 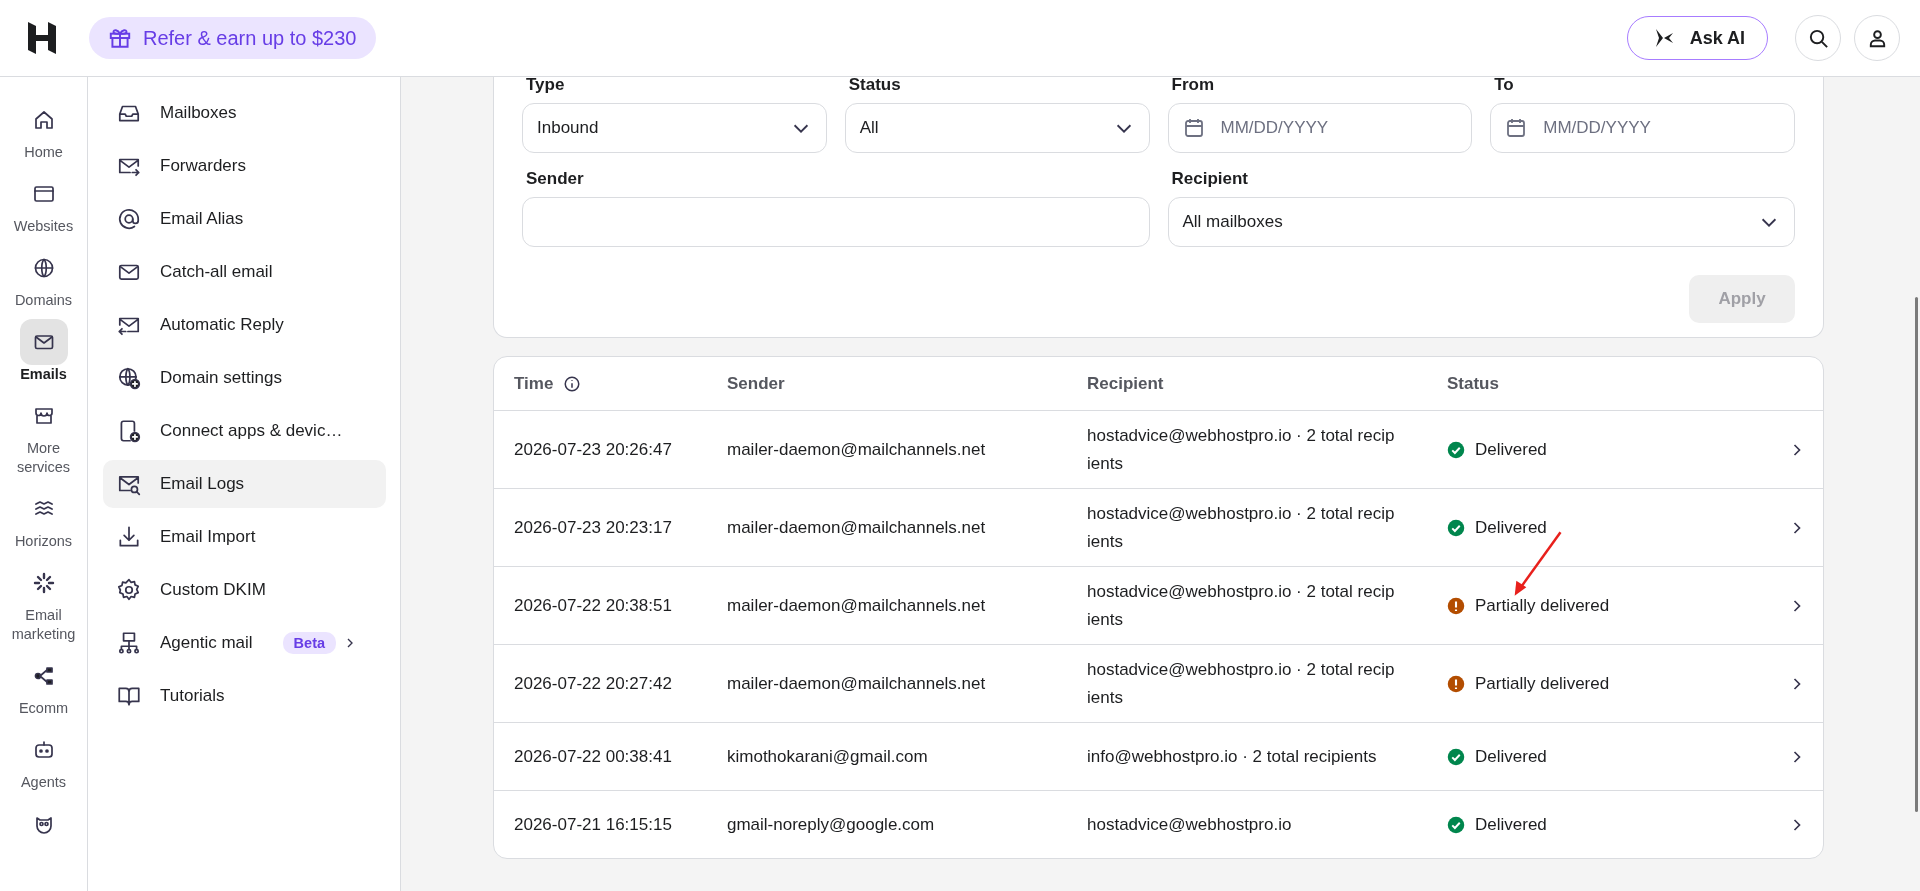 What do you see at coordinates (1818, 38) in the screenshot?
I see `search-button` at bounding box center [1818, 38].